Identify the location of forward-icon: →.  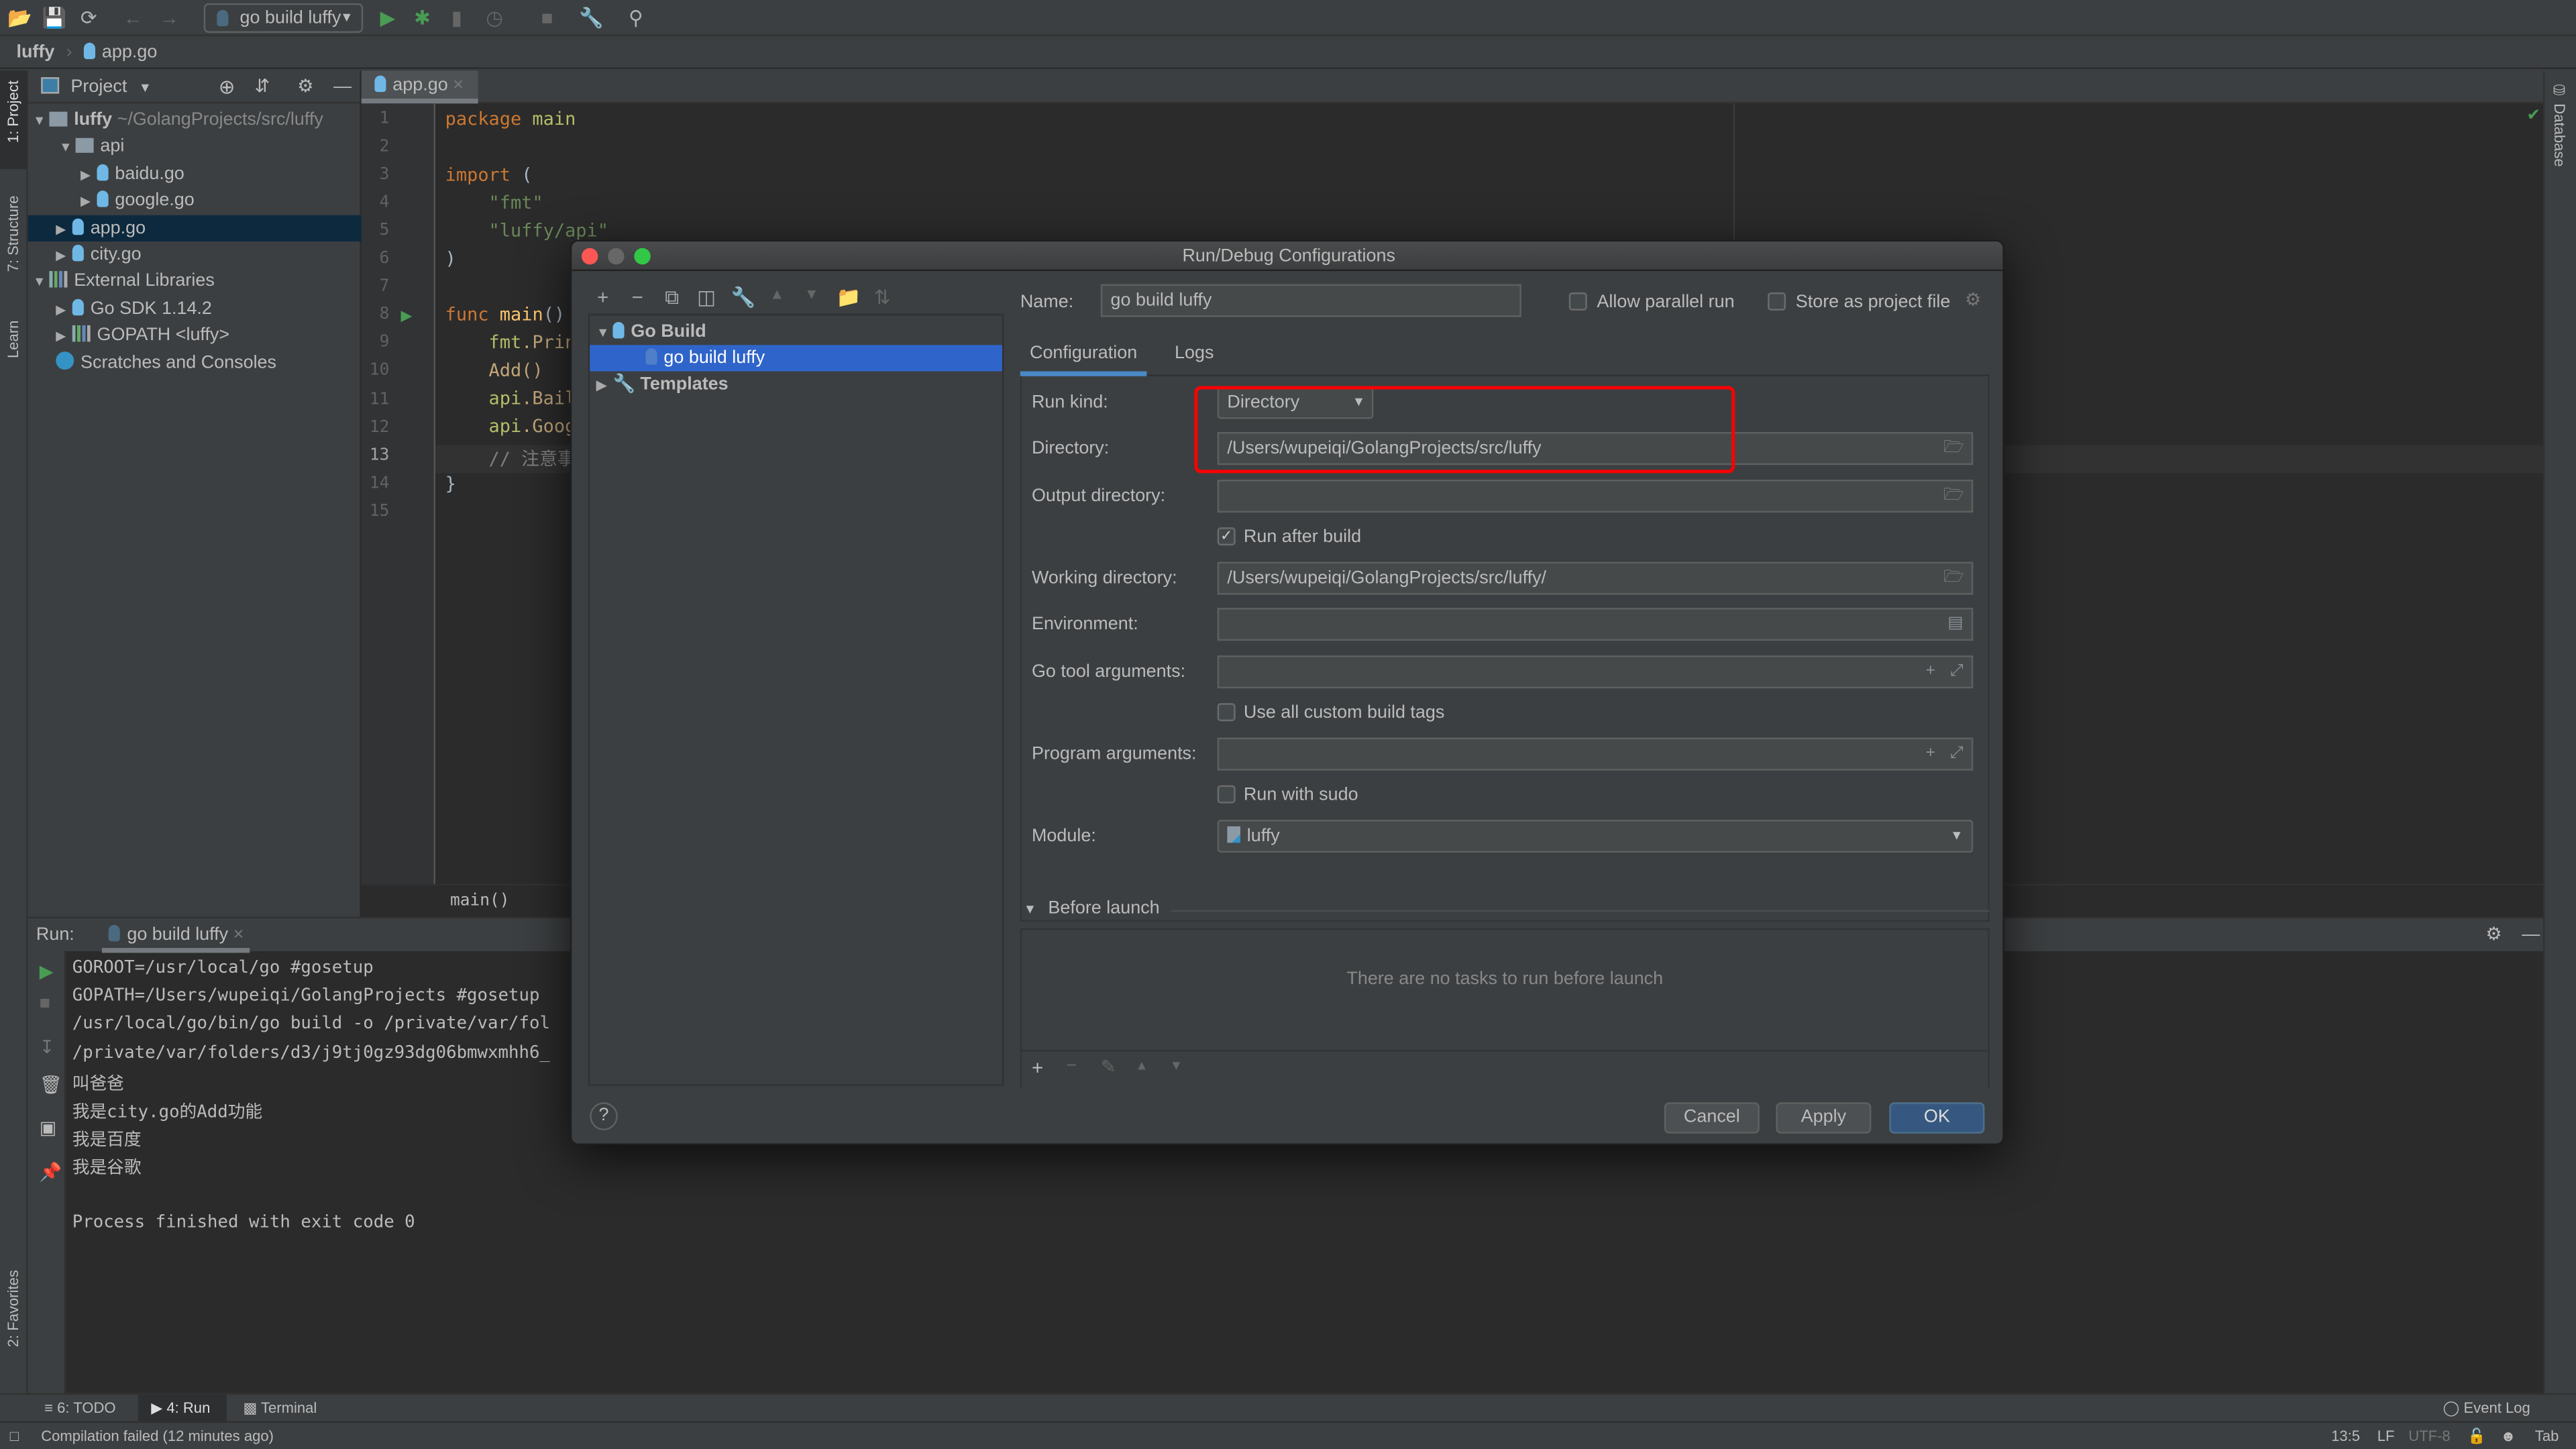
(169, 18).